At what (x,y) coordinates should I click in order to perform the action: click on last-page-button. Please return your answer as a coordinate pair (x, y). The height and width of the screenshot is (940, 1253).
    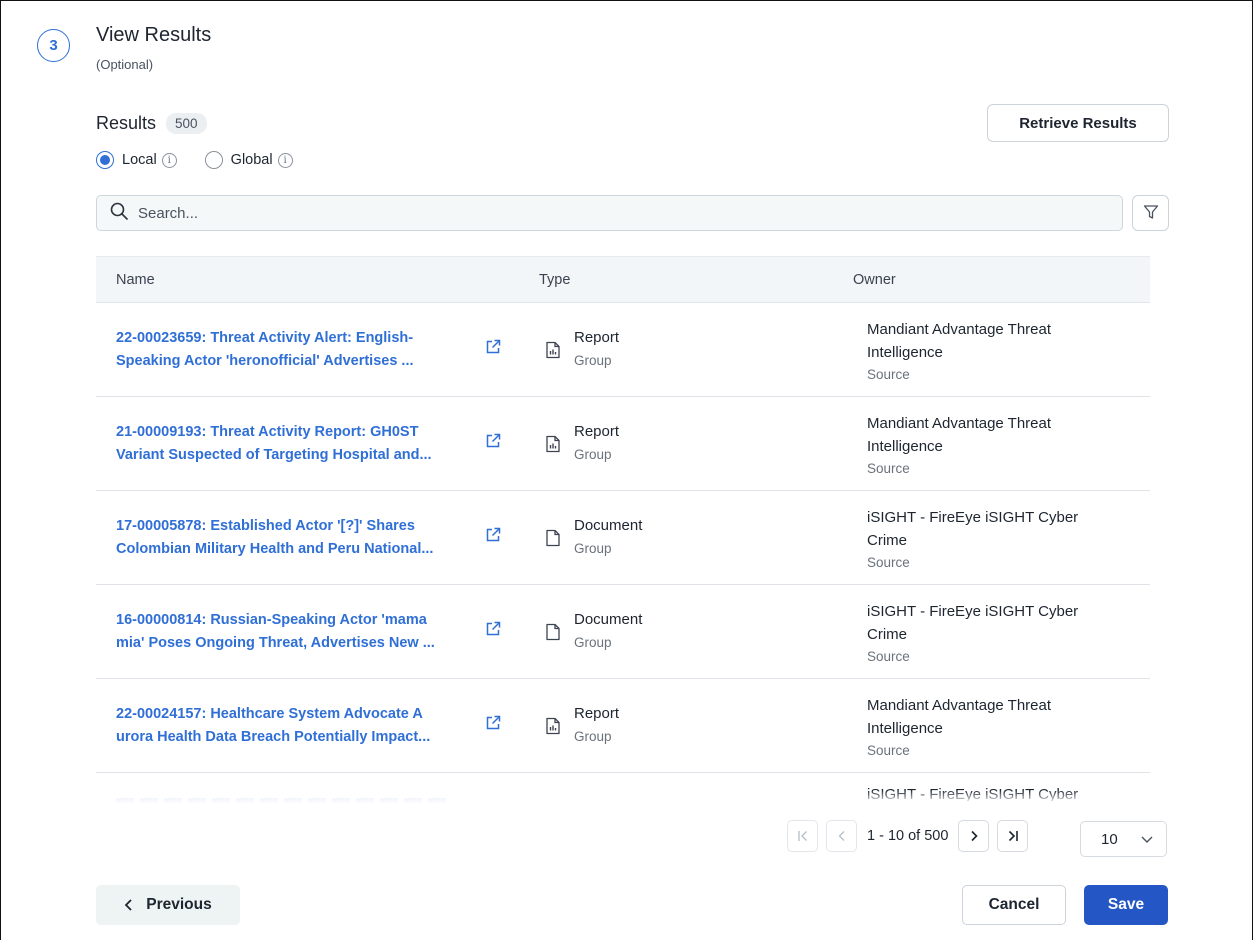
    Looking at the image, I should click on (1013, 836).